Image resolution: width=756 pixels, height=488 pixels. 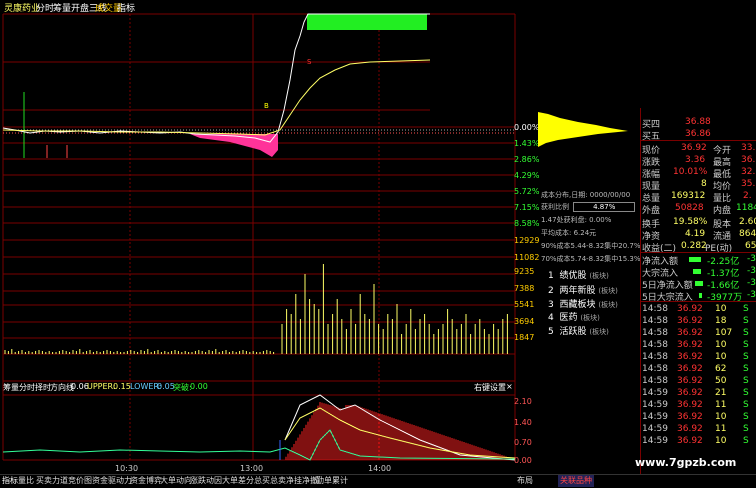 I want to click on tab-volume-ratio: 量比, so click(x=26, y=481).